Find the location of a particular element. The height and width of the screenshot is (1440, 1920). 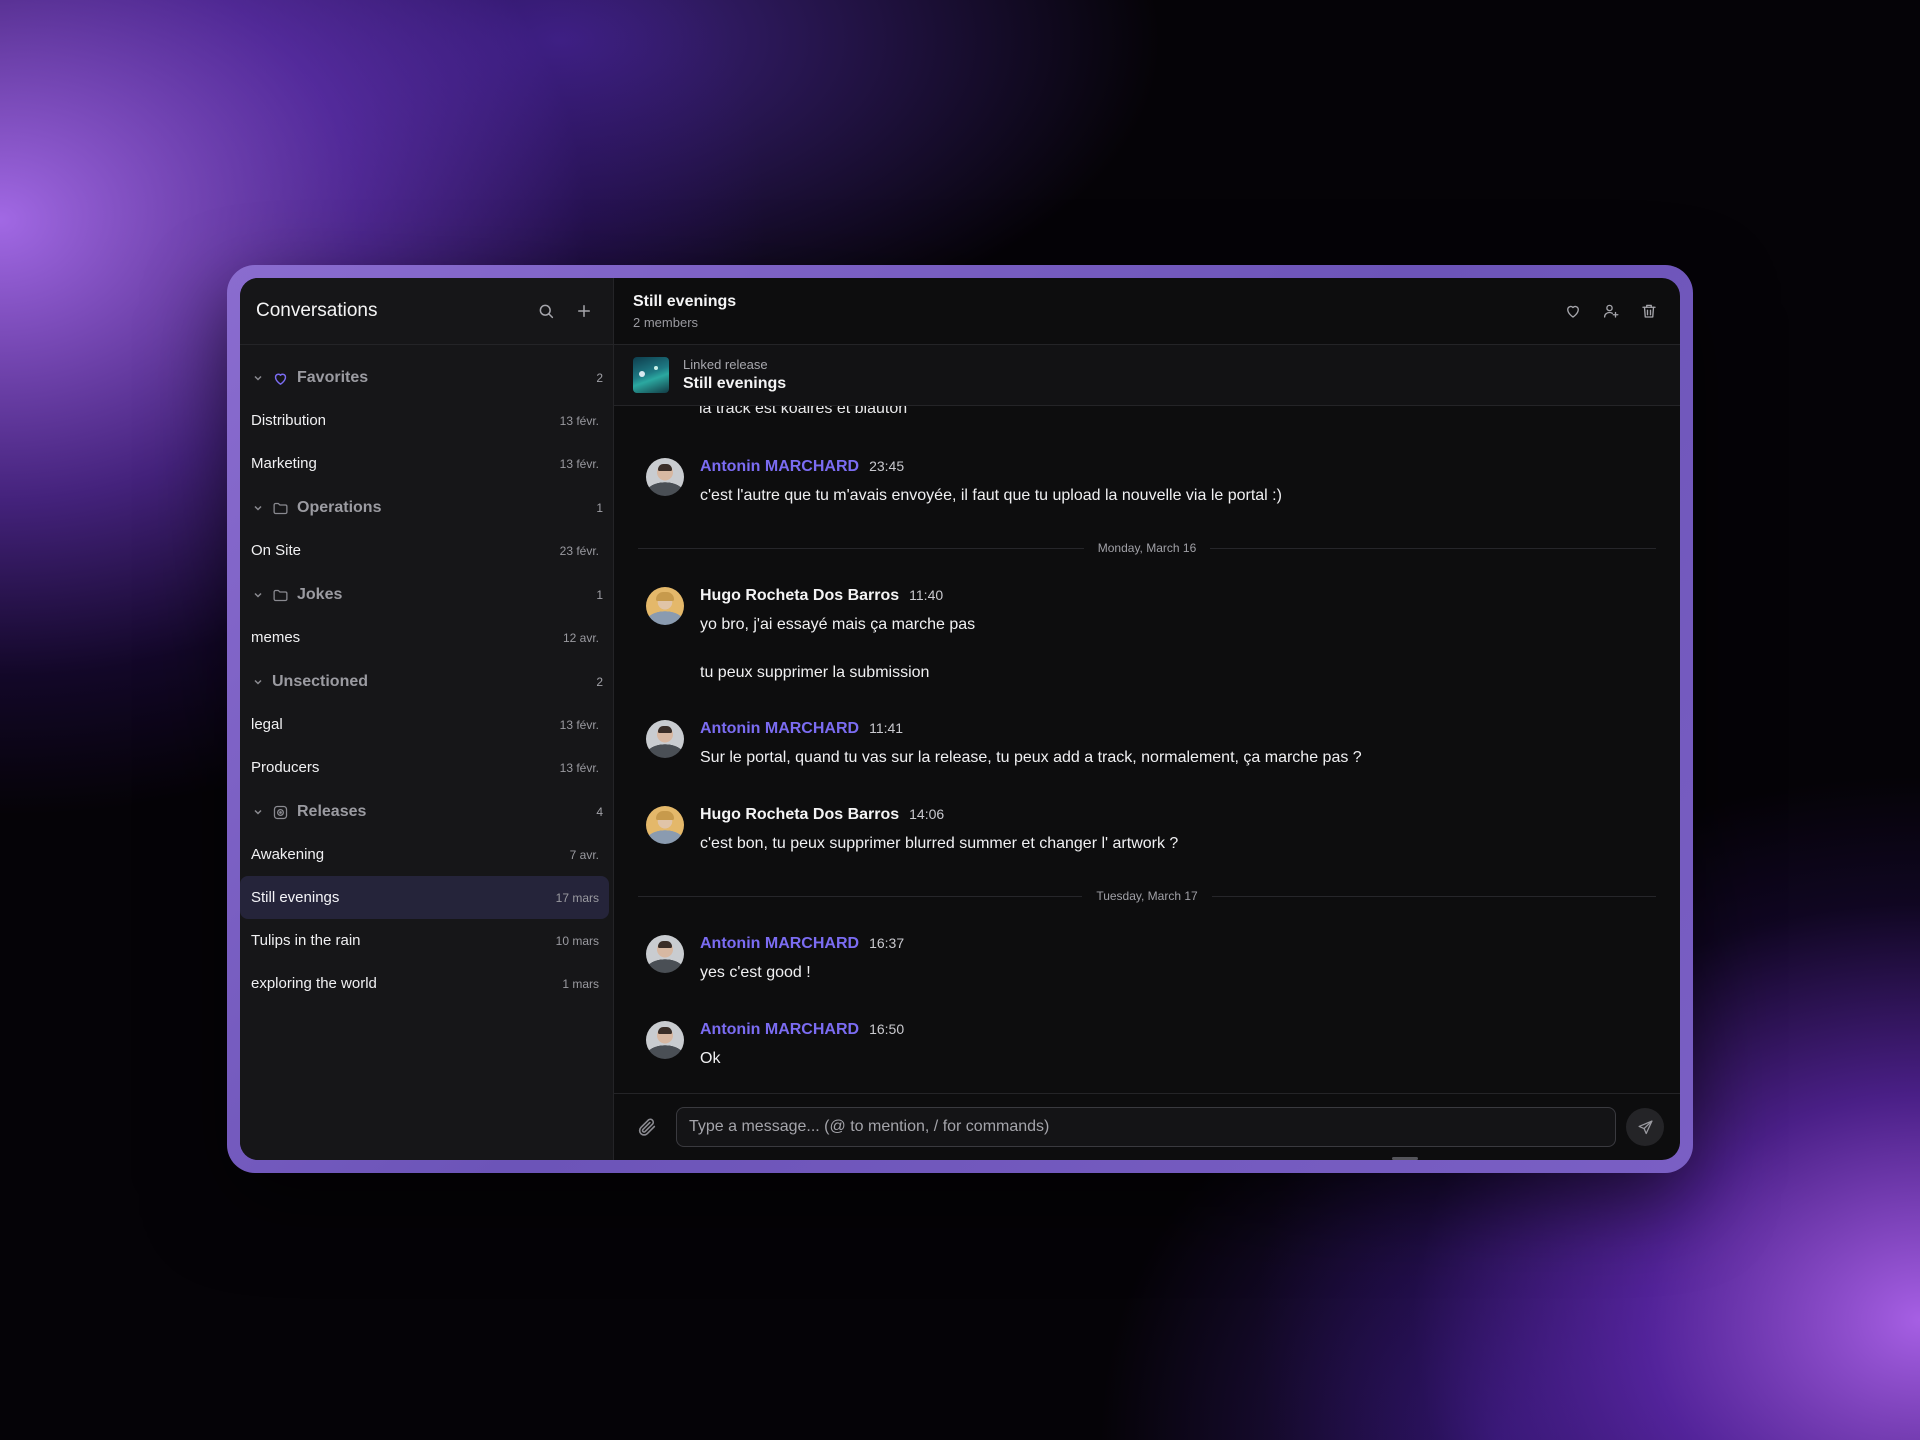

trash-icon is located at coordinates (1649, 311).